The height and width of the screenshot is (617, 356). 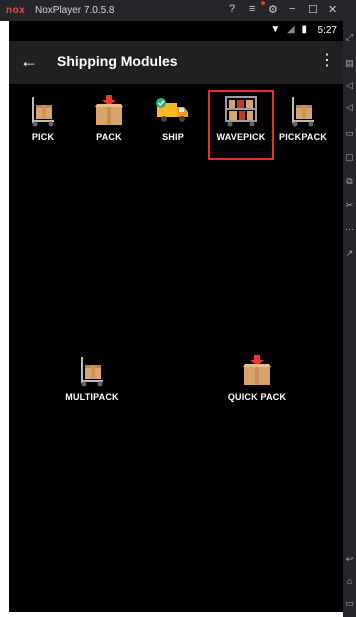 I want to click on battery-icon: ▮, so click(x=304, y=29).